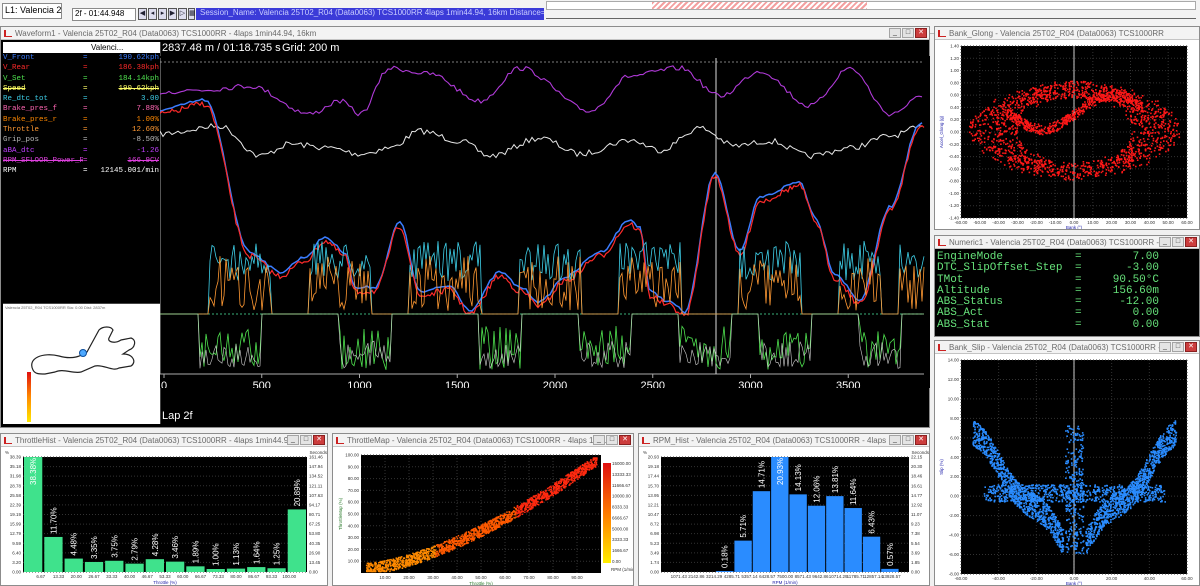  What do you see at coordinates (1191, 347) in the screenshot?
I see `slip-close-button: ✕` at bounding box center [1191, 347].